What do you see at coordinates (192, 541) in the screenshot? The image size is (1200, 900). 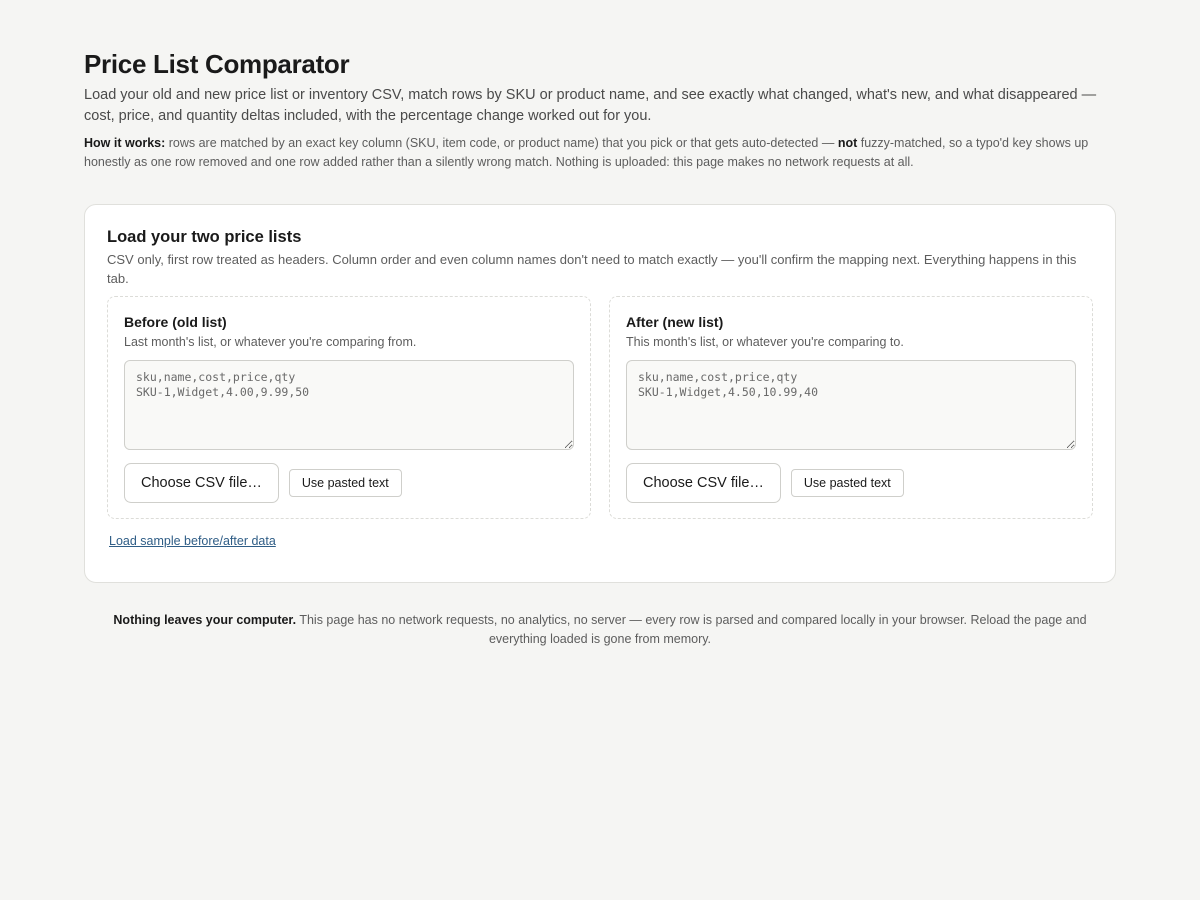 I see `load-sample-data-link: Load sample before/after data` at bounding box center [192, 541].